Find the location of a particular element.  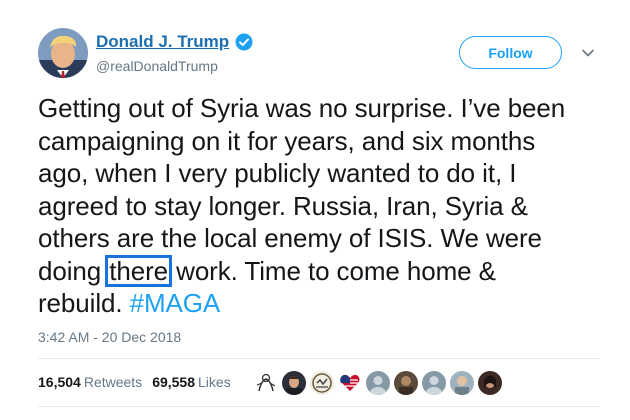

tweet-text-segment: rebuild. is located at coordinates (84, 303).